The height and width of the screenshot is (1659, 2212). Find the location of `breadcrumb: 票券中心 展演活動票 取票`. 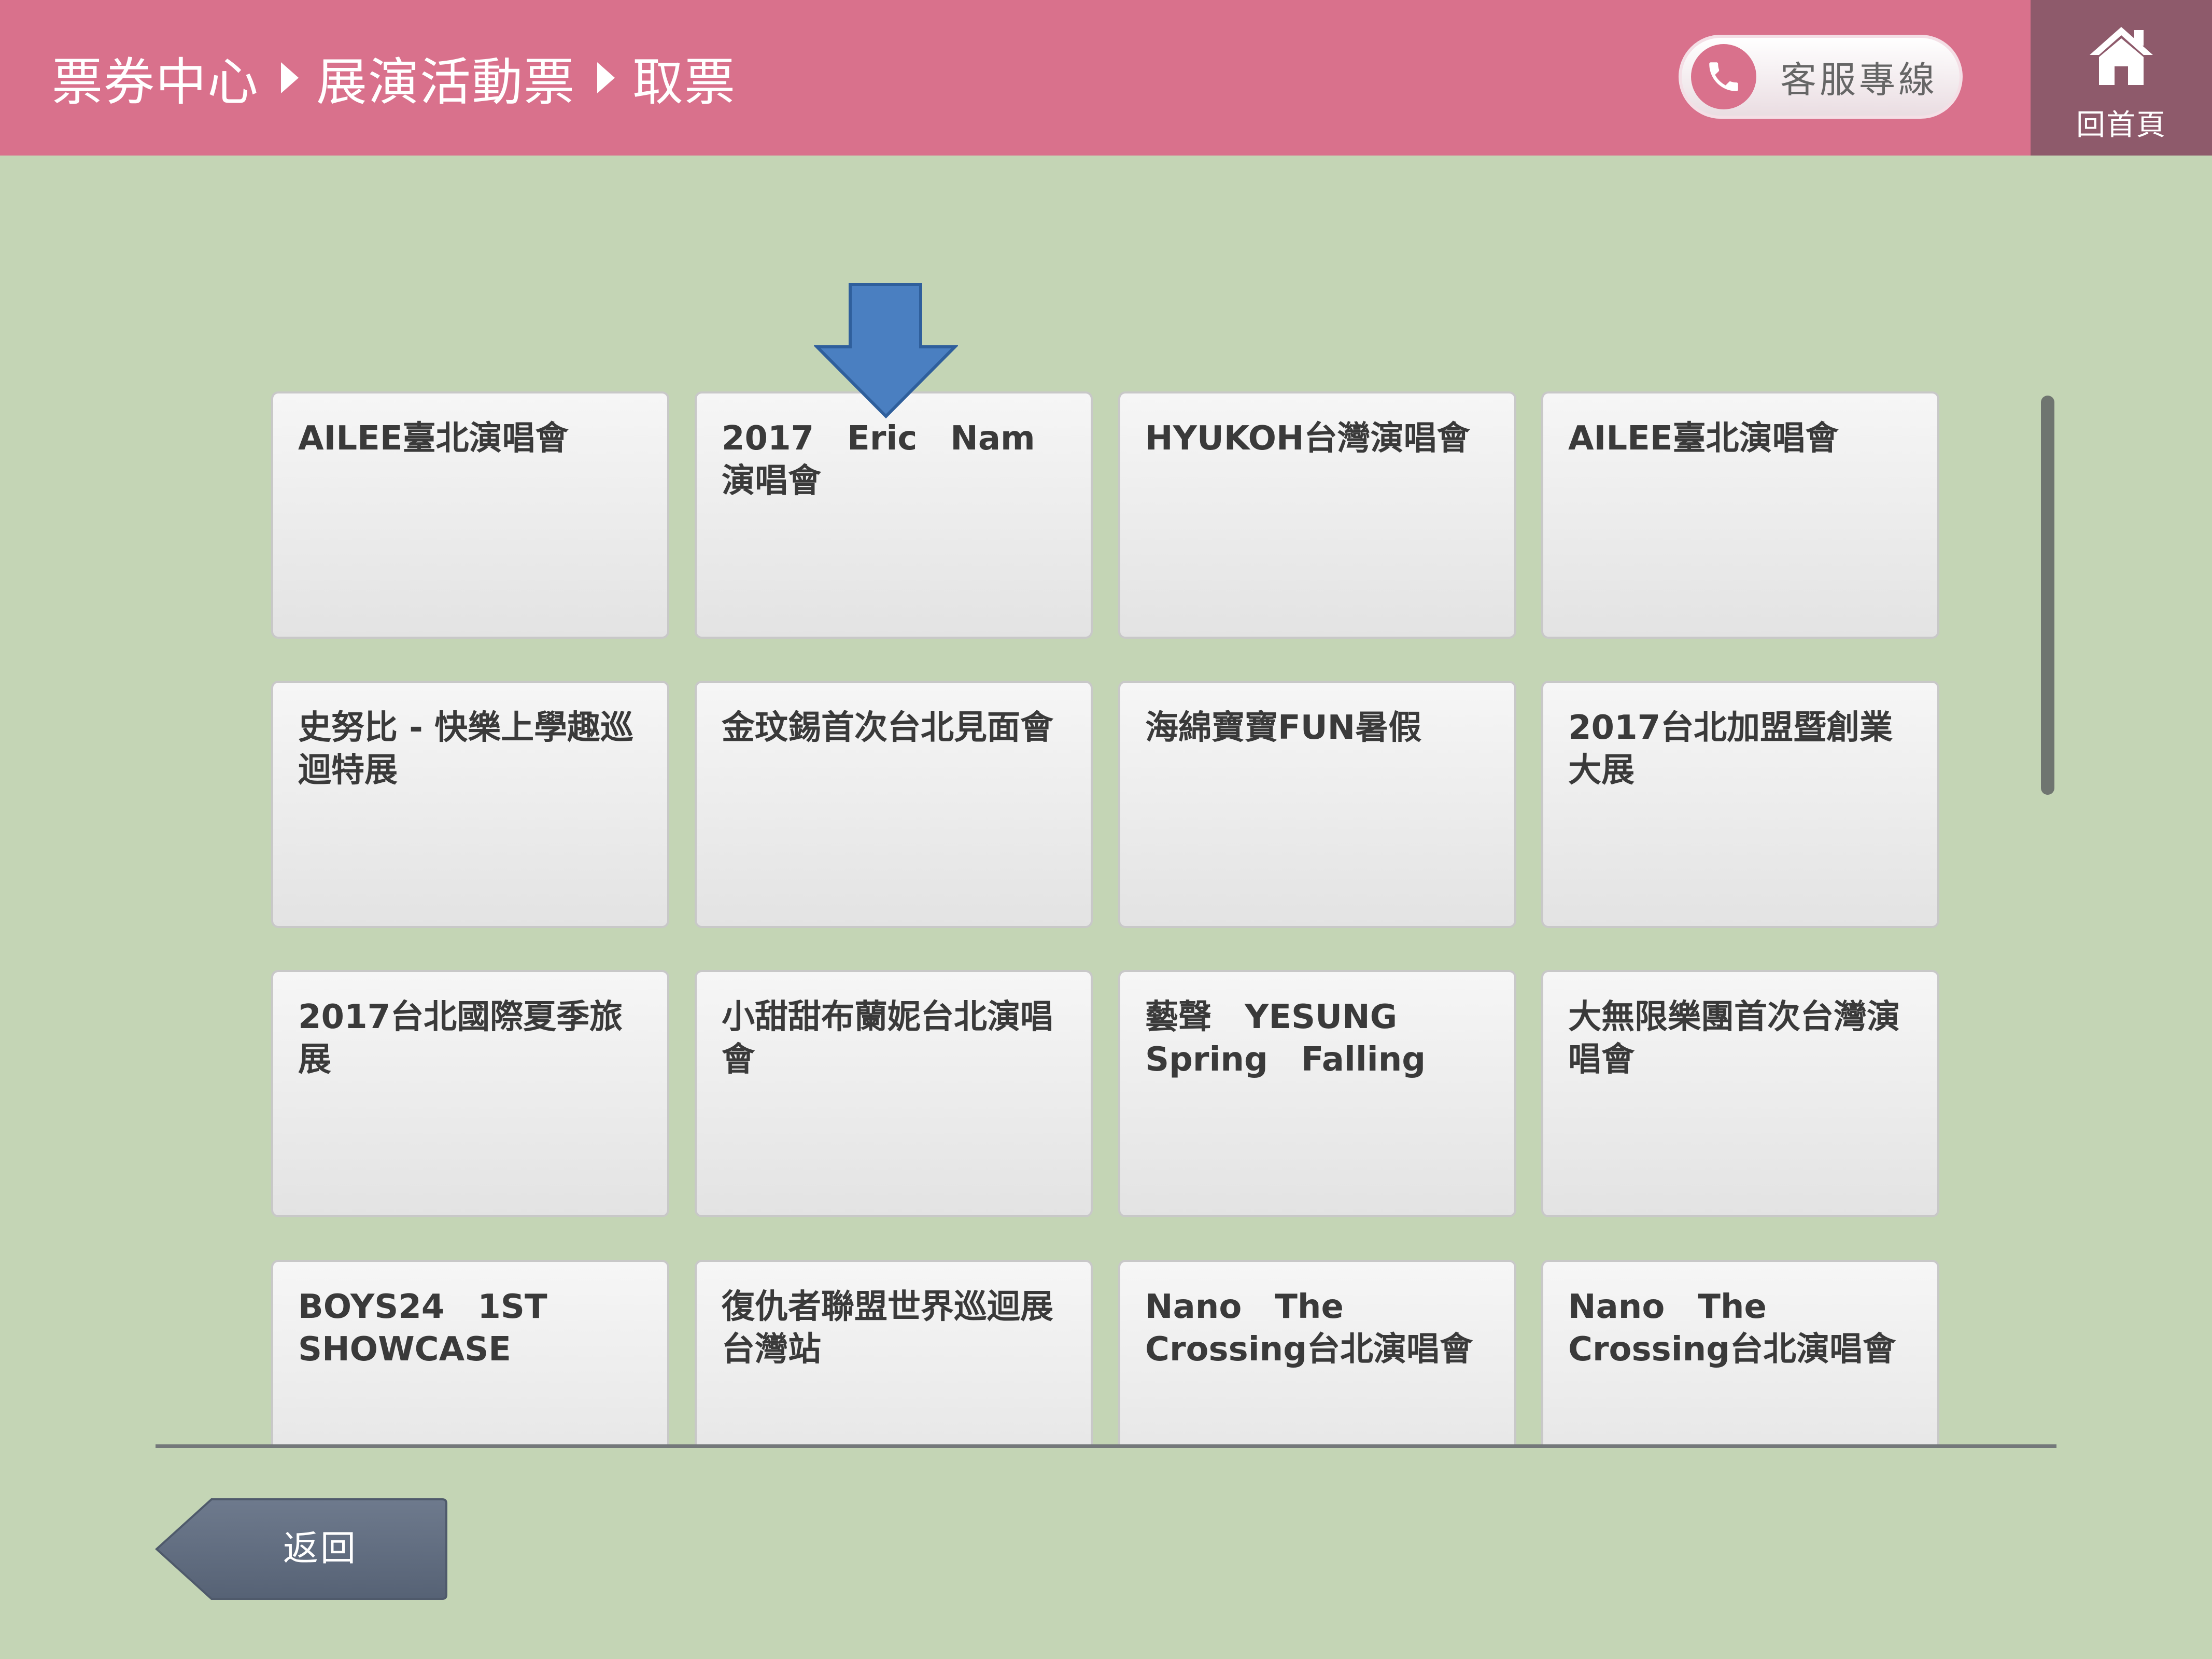

breadcrumb: 票券中心 展演活動票 取票 is located at coordinates (394, 78).